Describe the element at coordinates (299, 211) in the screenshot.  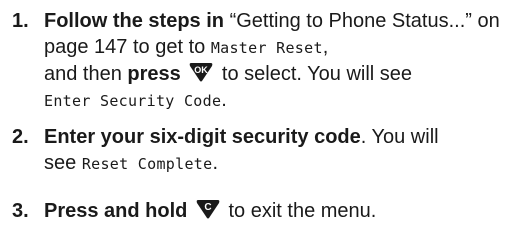
I see `step-text-fragment: to exit the menu.` at that location.